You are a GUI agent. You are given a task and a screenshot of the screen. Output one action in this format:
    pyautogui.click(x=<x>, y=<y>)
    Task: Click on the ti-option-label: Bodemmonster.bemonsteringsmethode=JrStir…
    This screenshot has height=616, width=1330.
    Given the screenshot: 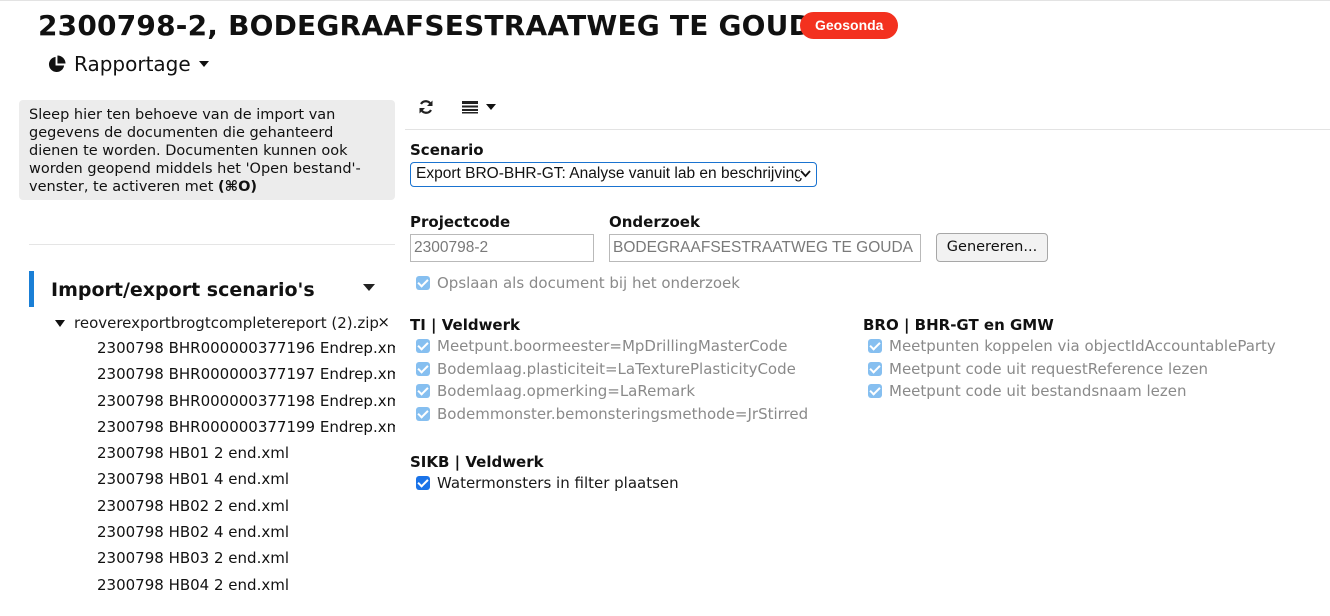 What is the action you would take?
    pyautogui.click(x=623, y=414)
    